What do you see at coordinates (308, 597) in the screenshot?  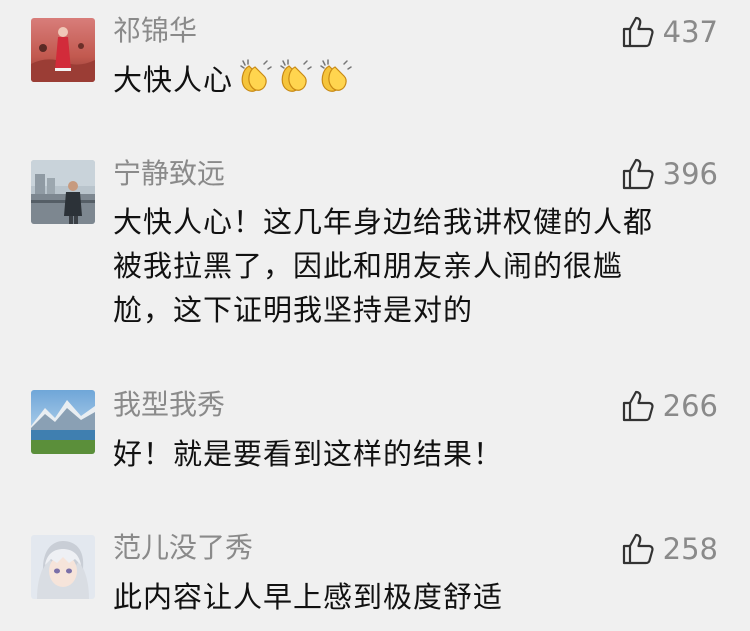 I see `comment-text-line: 此内容让人早上感到极度舒适` at bounding box center [308, 597].